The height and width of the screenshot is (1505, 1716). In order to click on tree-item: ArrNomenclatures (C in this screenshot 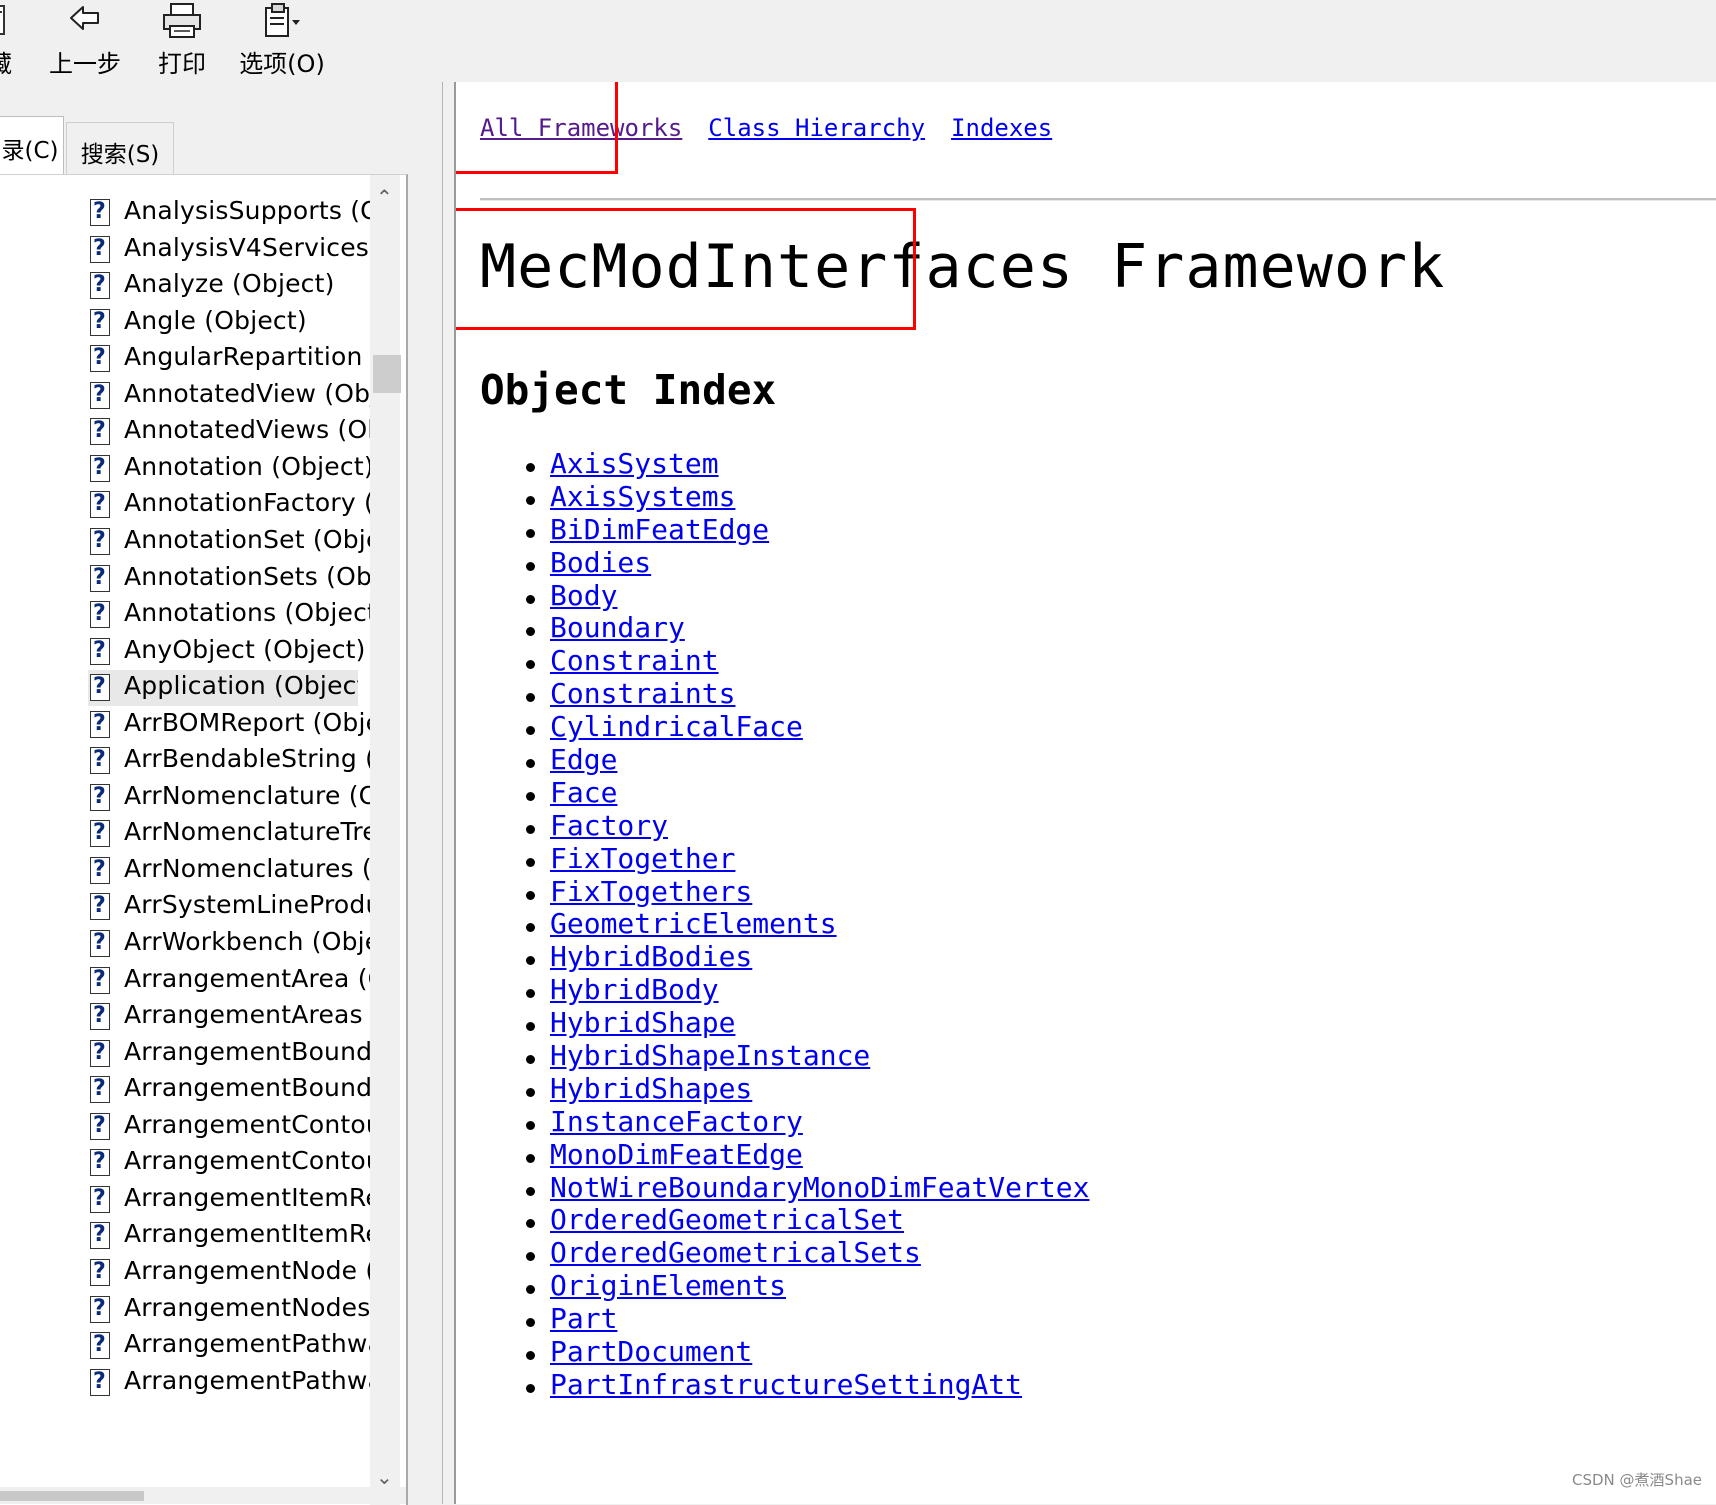, I will do `click(230, 871)`.